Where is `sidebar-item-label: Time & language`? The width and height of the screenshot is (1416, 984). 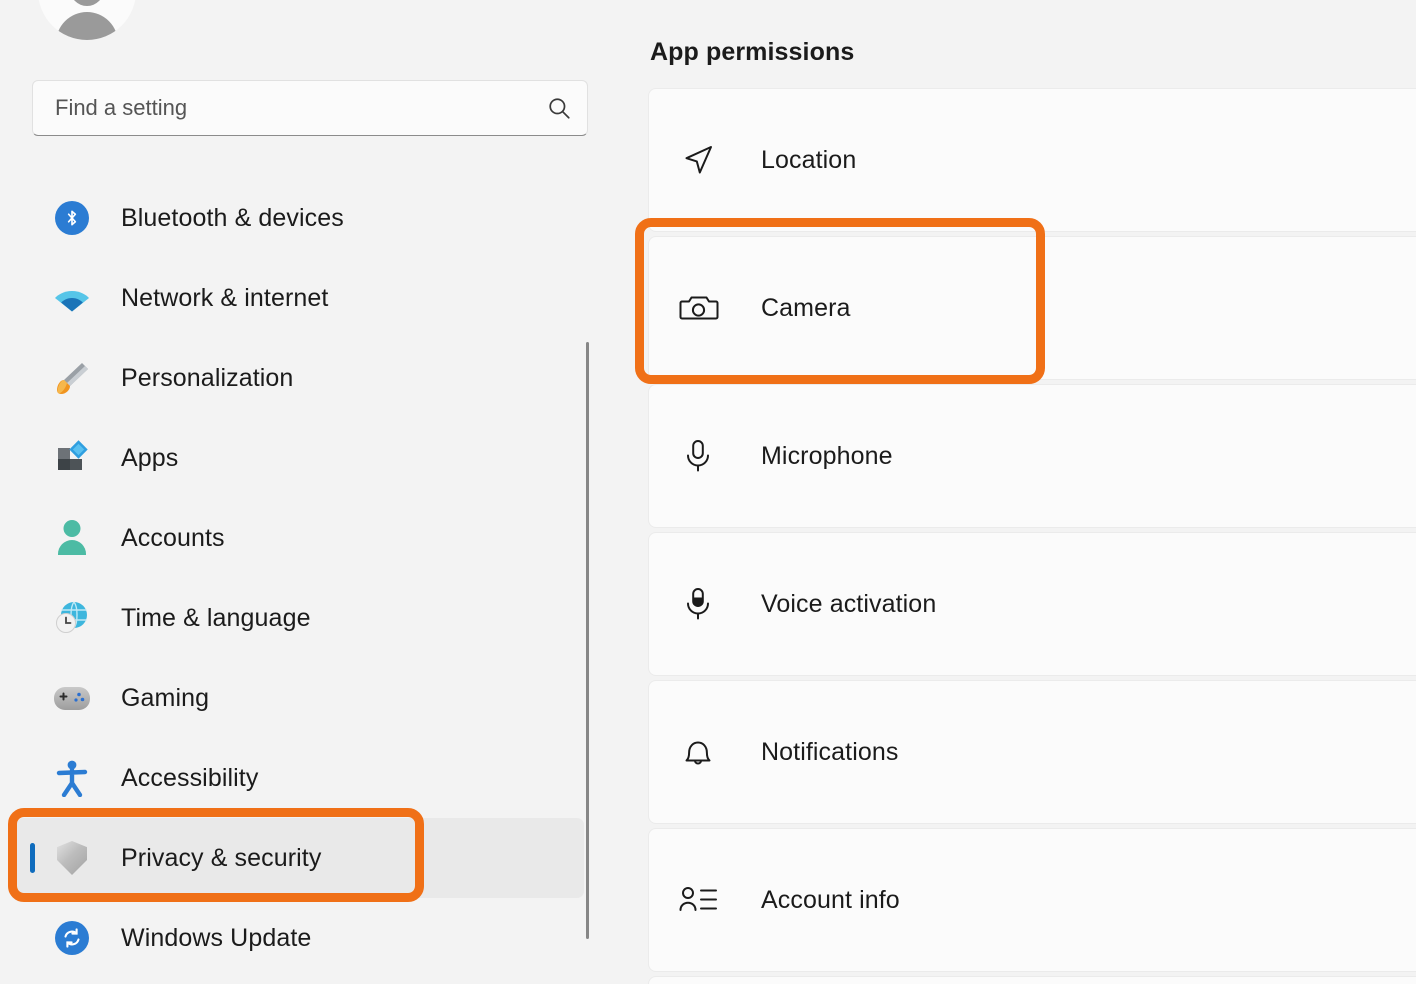 sidebar-item-label: Time & language is located at coordinates (216, 617).